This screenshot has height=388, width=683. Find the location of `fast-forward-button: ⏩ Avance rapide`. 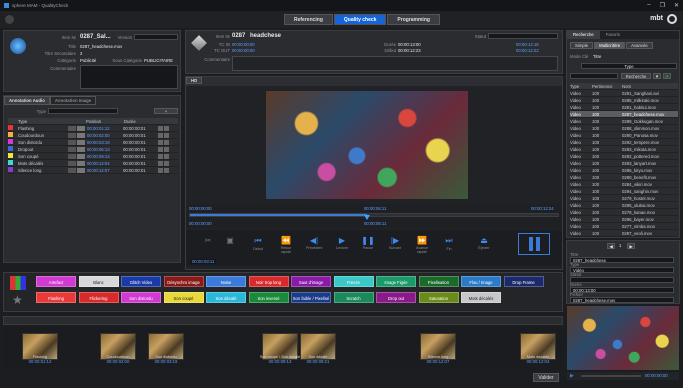

fast-forward-button: ⏩ Avance rapide is located at coordinates (422, 245).